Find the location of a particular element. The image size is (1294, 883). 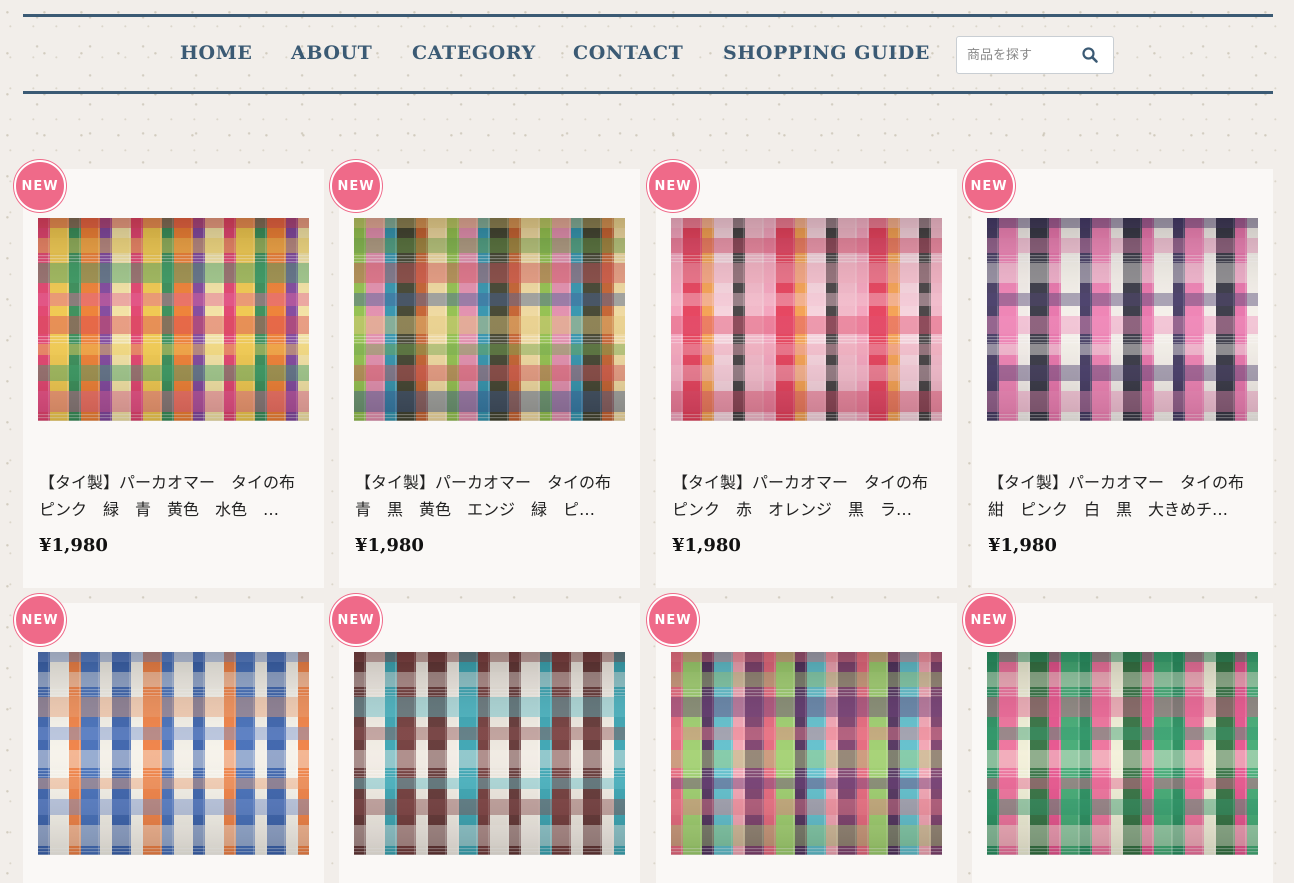

search-icon is located at coordinates (1090, 55).